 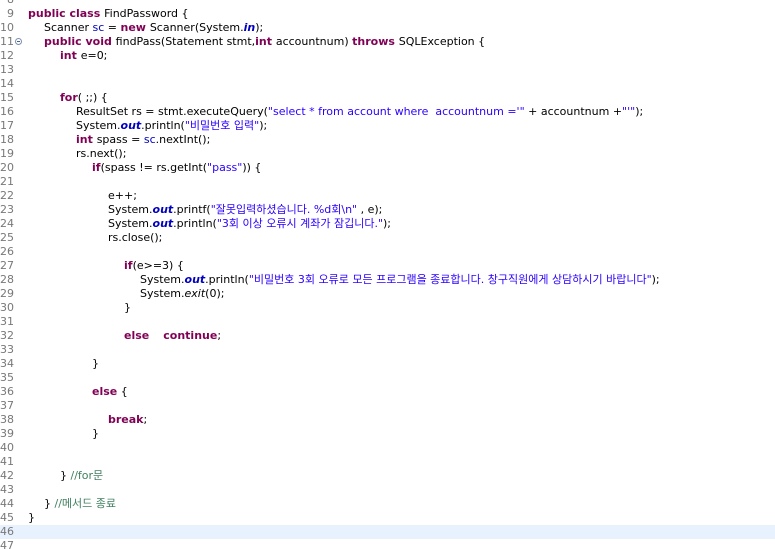 What do you see at coordinates (387, 266) in the screenshot?
I see `code-line: 27 if(e>=3) {` at bounding box center [387, 266].